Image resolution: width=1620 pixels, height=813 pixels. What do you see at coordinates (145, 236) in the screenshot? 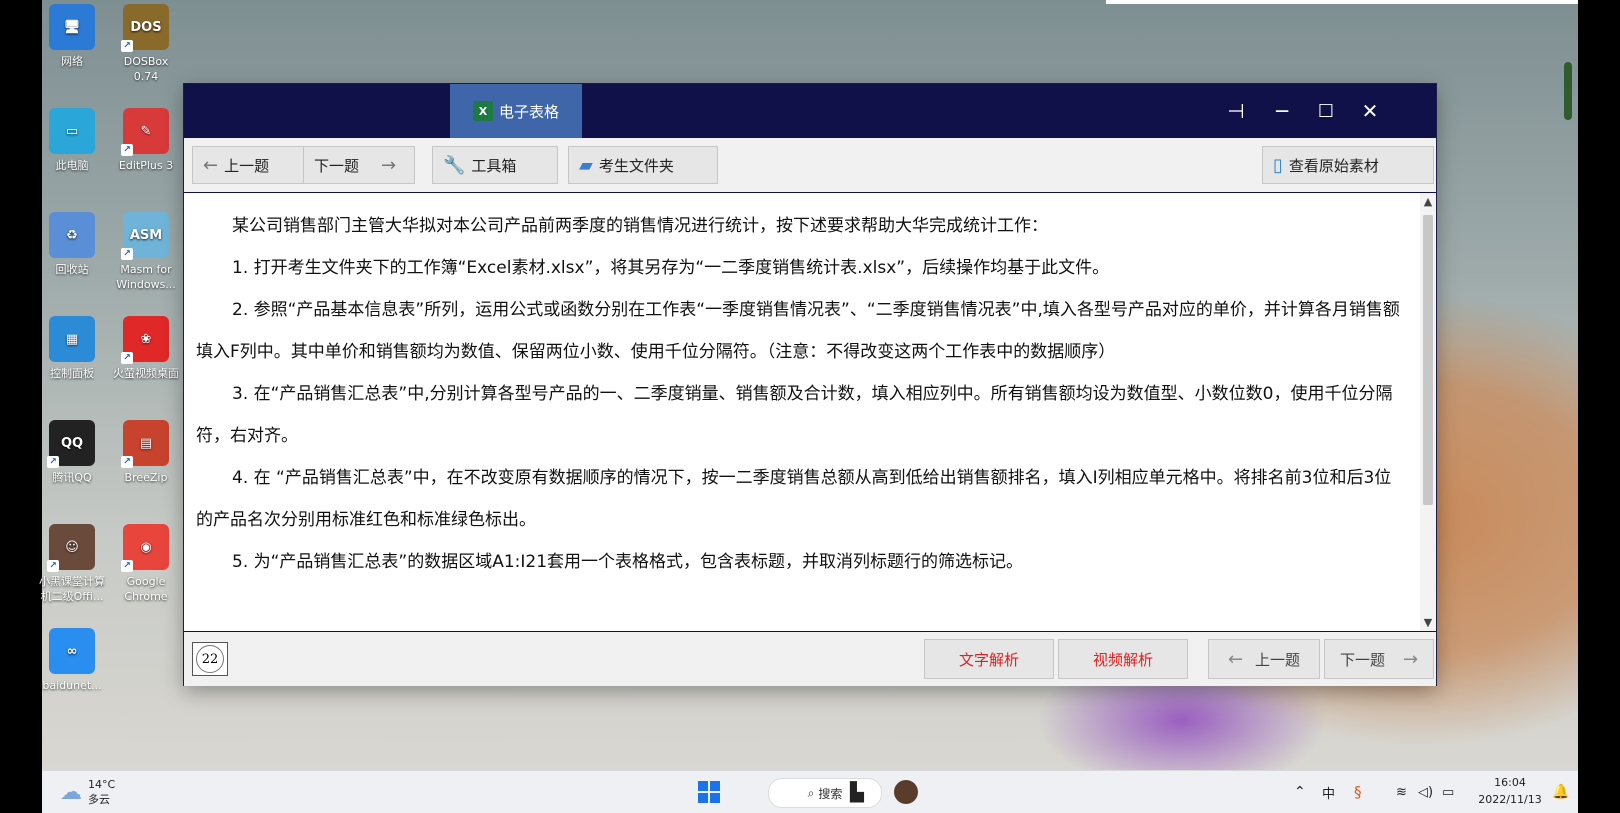
I see `app-icon: ASM ↗` at bounding box center [145, 236].